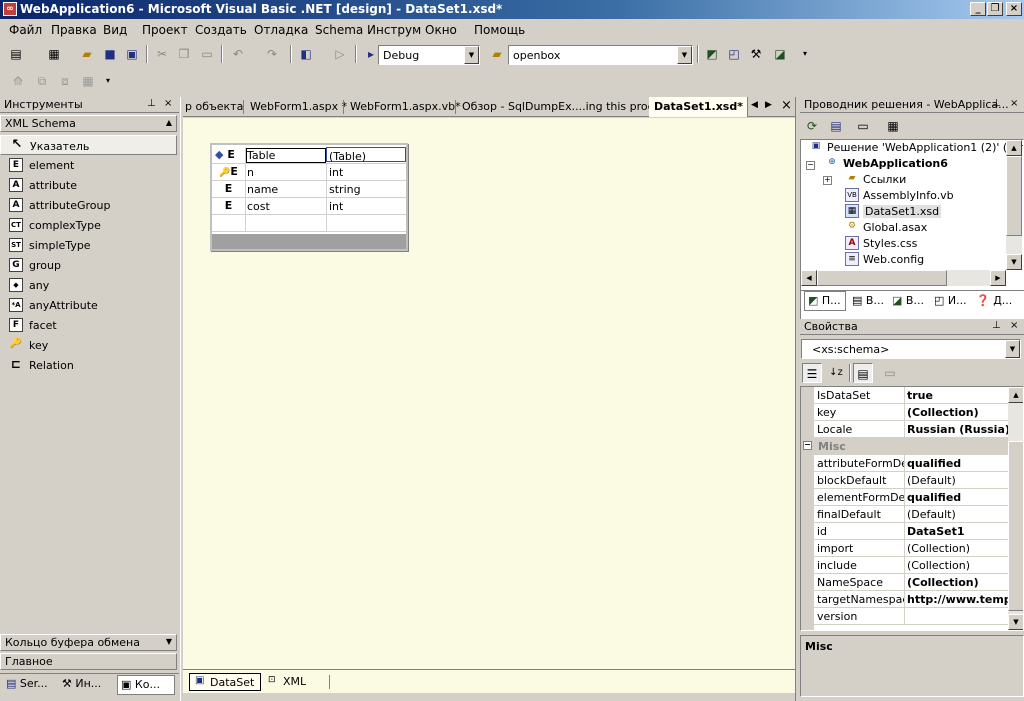 The height and width of the screenshot is (701, 1024). I want to click on property-row: targetNamespacehttp://www.temp, so click(911, 599).